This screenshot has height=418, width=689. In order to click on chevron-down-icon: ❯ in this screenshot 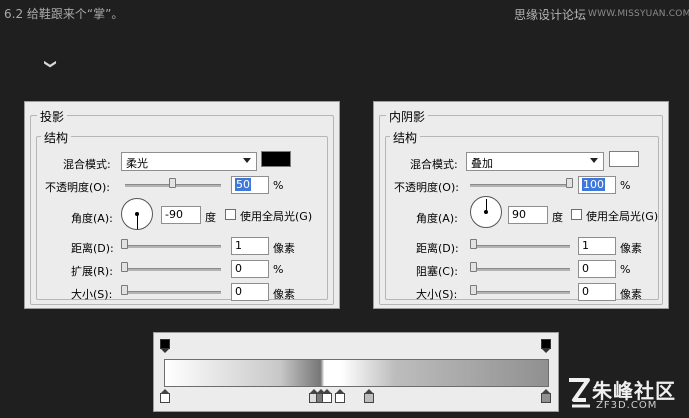, I will do `click(51, 64)`.